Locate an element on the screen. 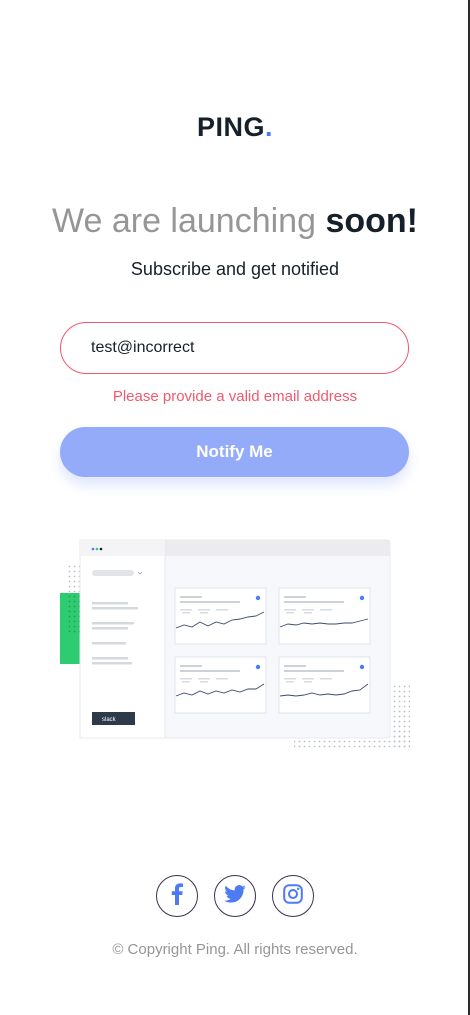 This screenshot has height=1015, width=470. page-title: We are launching soon! is located at coordinates (235, 221).